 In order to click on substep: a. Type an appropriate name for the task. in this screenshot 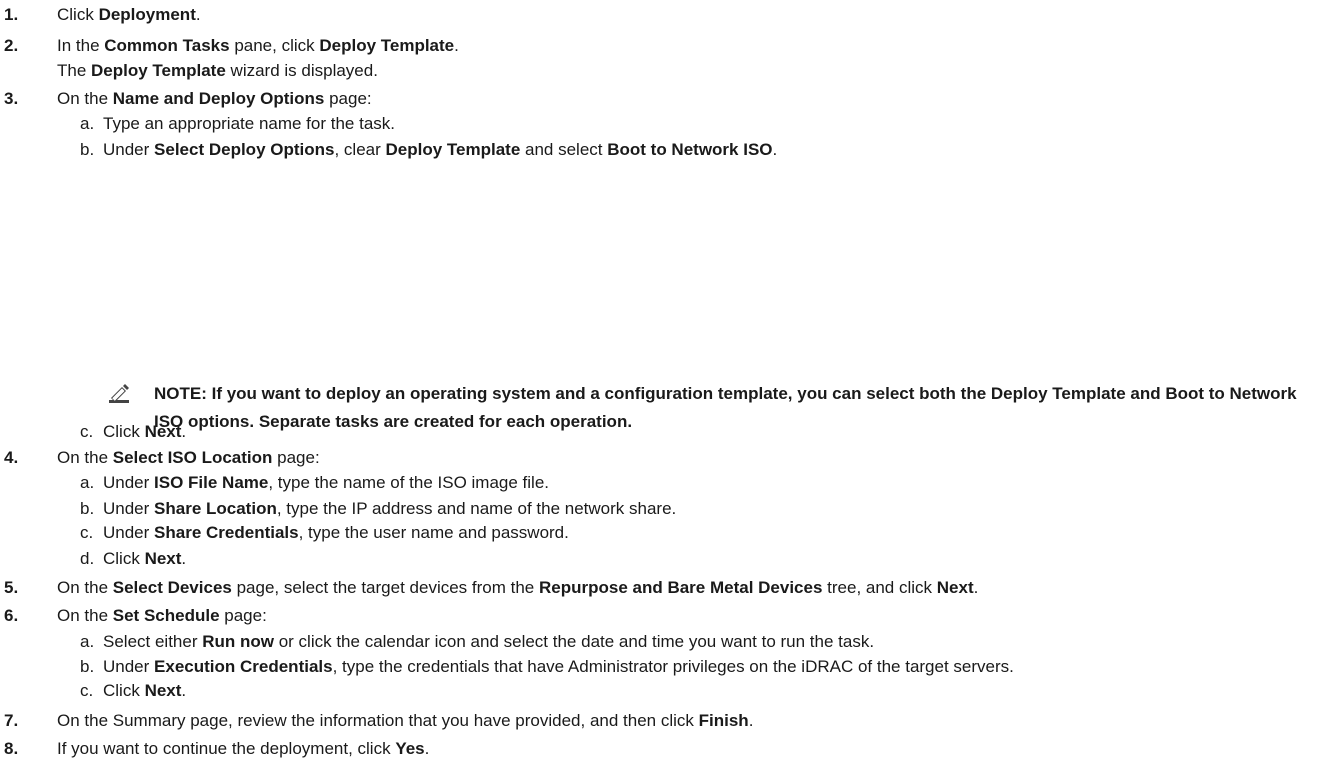, I will do `click(237, 124)`.